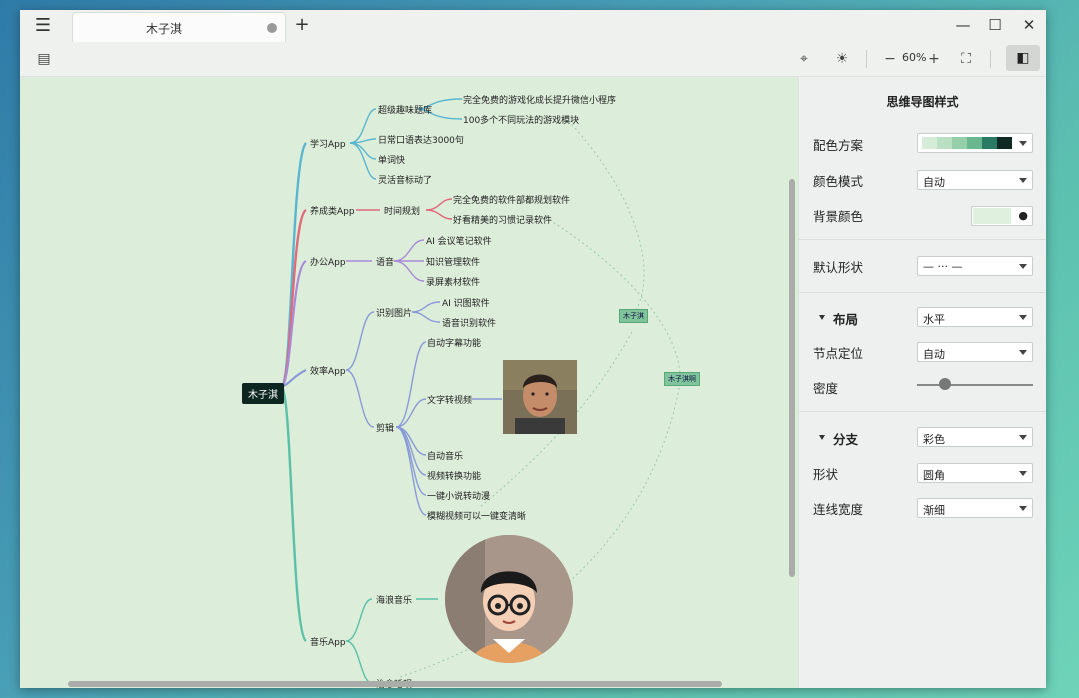  I want to click on node-office-1a: AI 会议笔记软件, so click(459, 240).